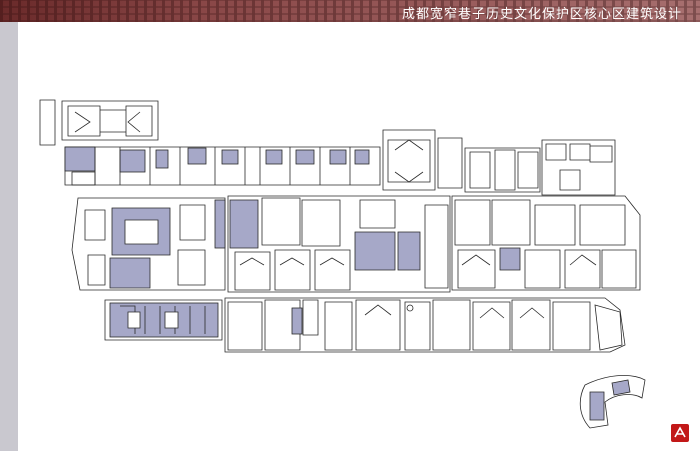 The width and height of the screenshot is (700, 451). I want to click on plan-block-lower-center, so click(425, 325).